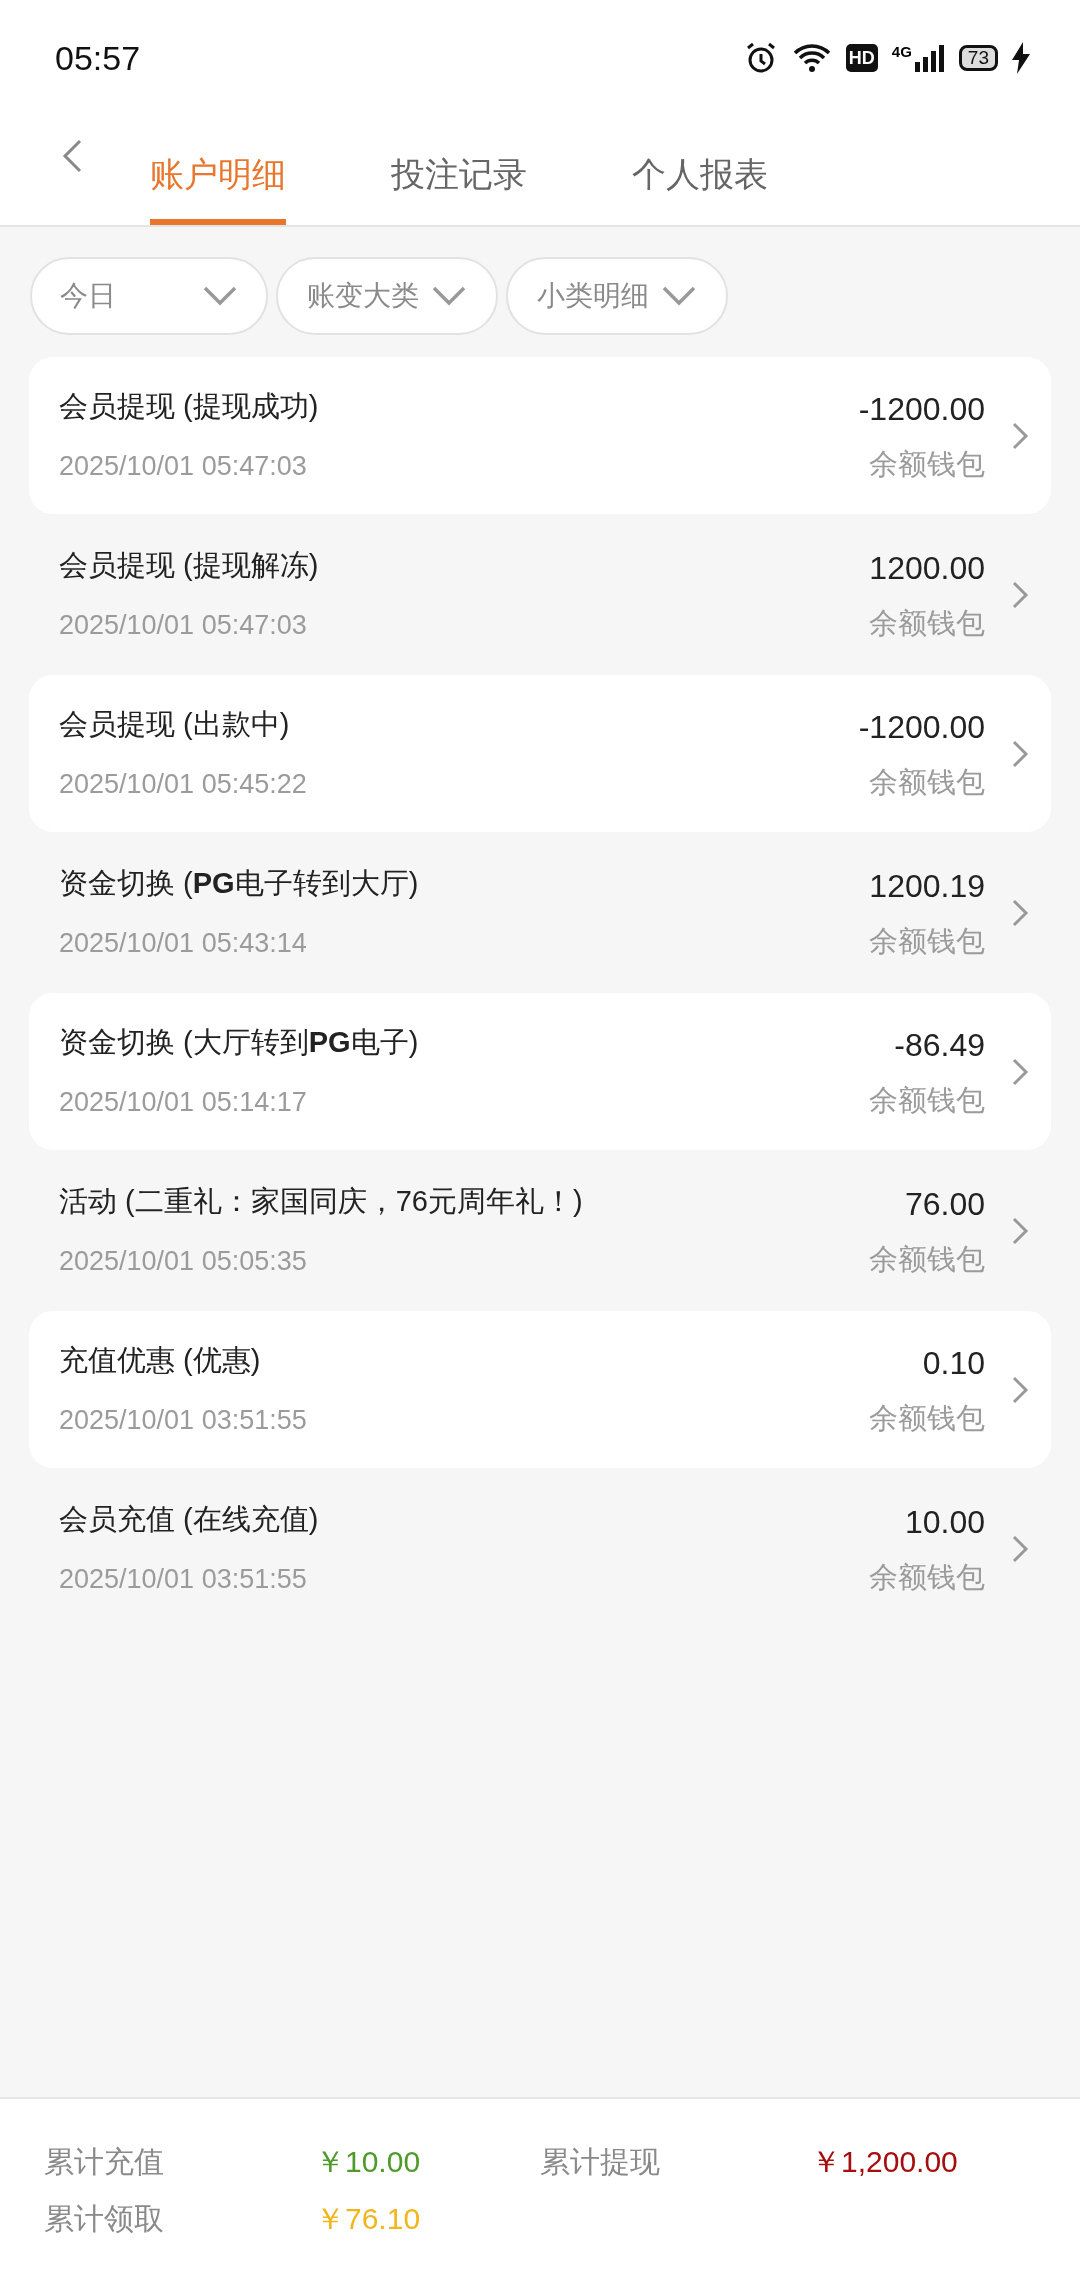 Image resolution: width=1080 pixels, height=2280 pixels. What do you see at coordinates (540, 1389) in the screenshot?
I see `record-card: 充值优惠 (优惠) 2025/10/01 03:51:55 0.10 余额钱包` at bounding box center [540, 1389].